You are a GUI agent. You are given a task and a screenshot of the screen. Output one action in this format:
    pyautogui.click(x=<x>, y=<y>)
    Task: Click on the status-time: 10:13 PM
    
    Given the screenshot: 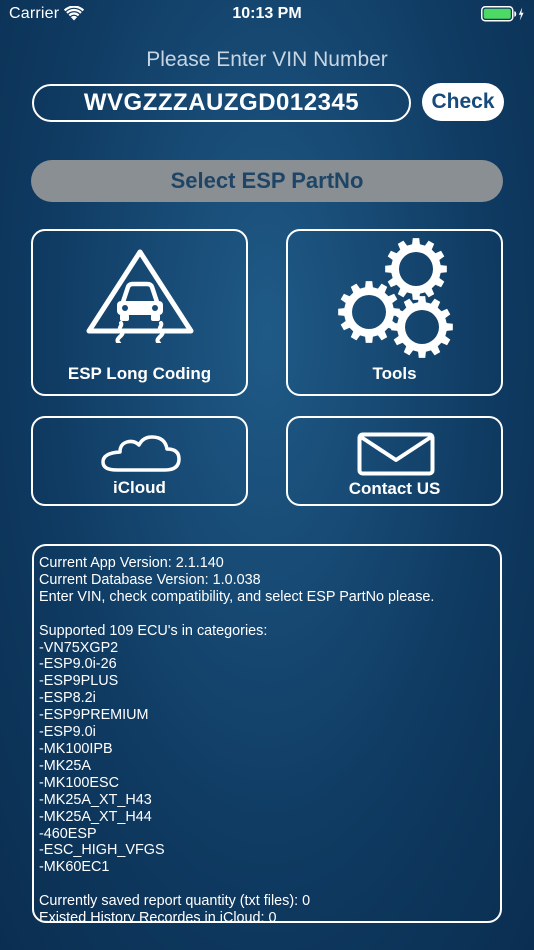 What is the action you would take?
    pyautogui.click(x=267, y=13)
    